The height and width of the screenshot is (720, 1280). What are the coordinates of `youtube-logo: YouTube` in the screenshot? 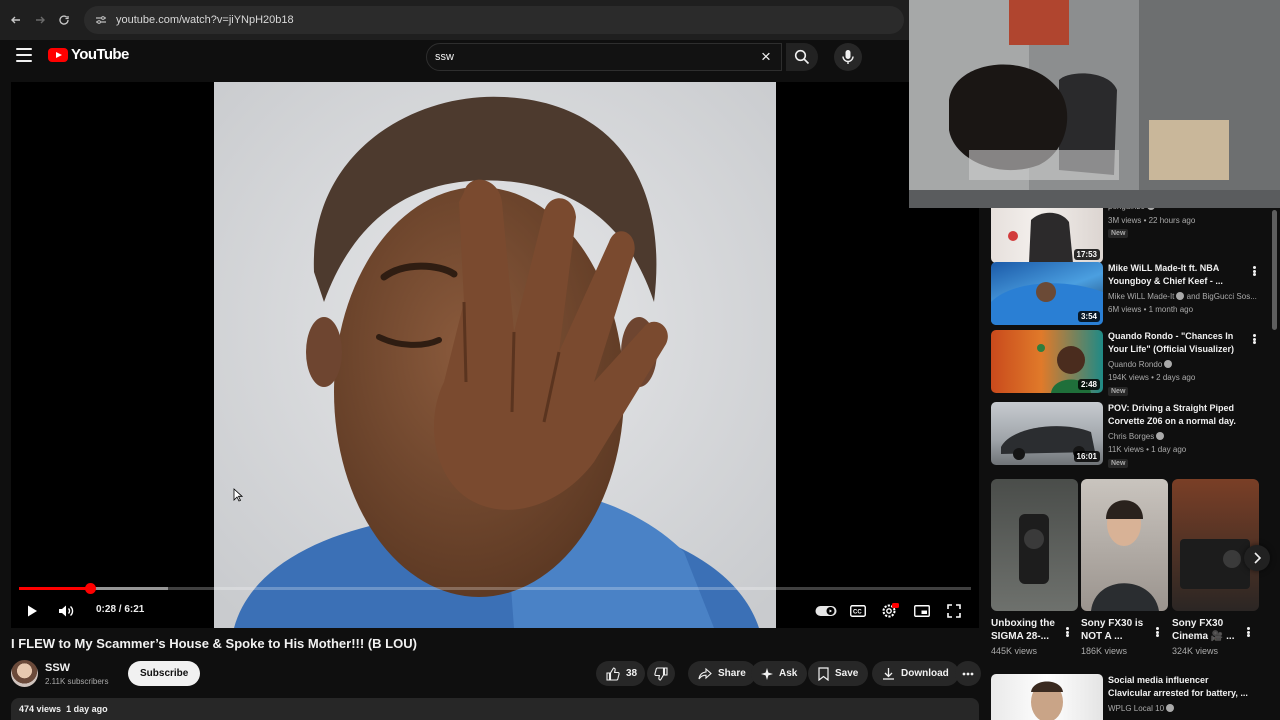 It's located at (88, 54).